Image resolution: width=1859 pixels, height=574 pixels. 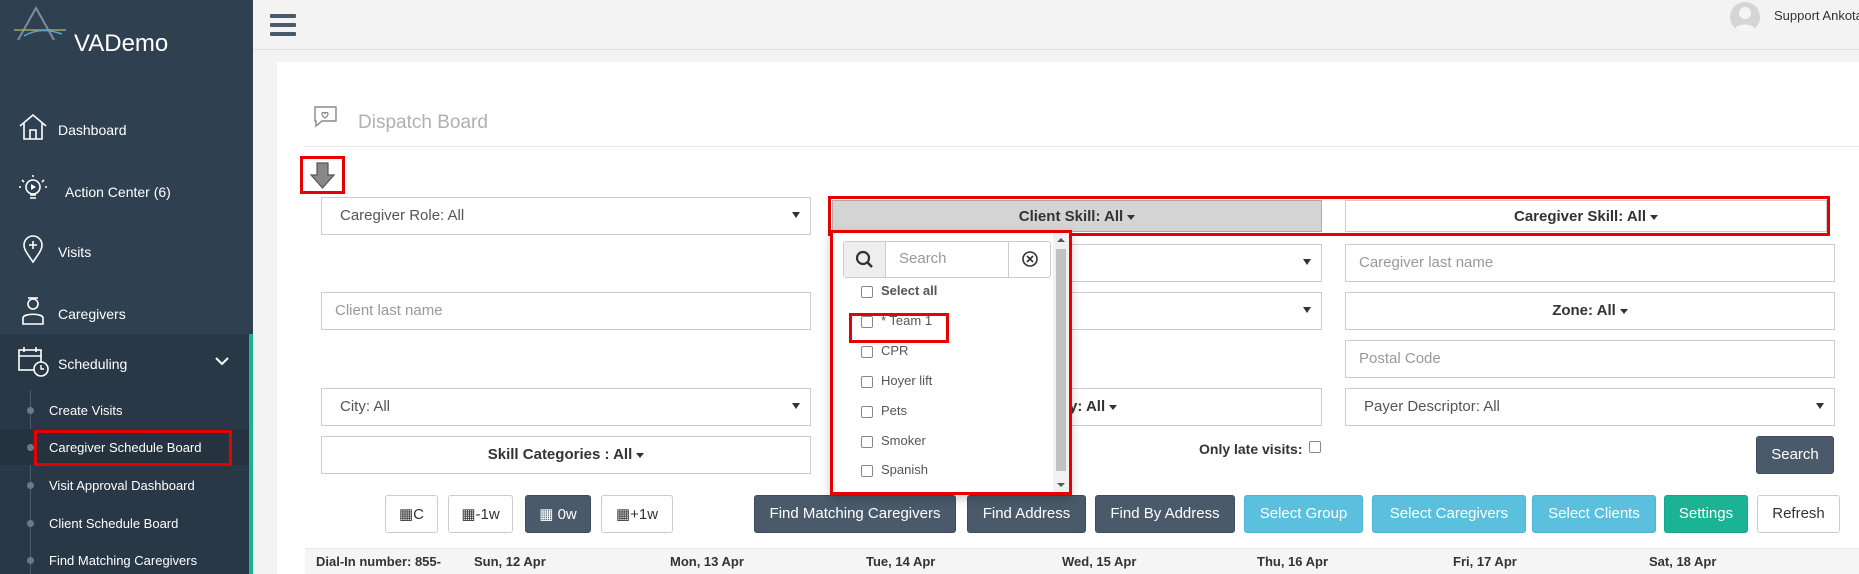 What do you see at coordinates (114, 523) in the screenshot?
I see `sidebar-subitem-label: Client Schedule Board` at bounding box center [114, 523].